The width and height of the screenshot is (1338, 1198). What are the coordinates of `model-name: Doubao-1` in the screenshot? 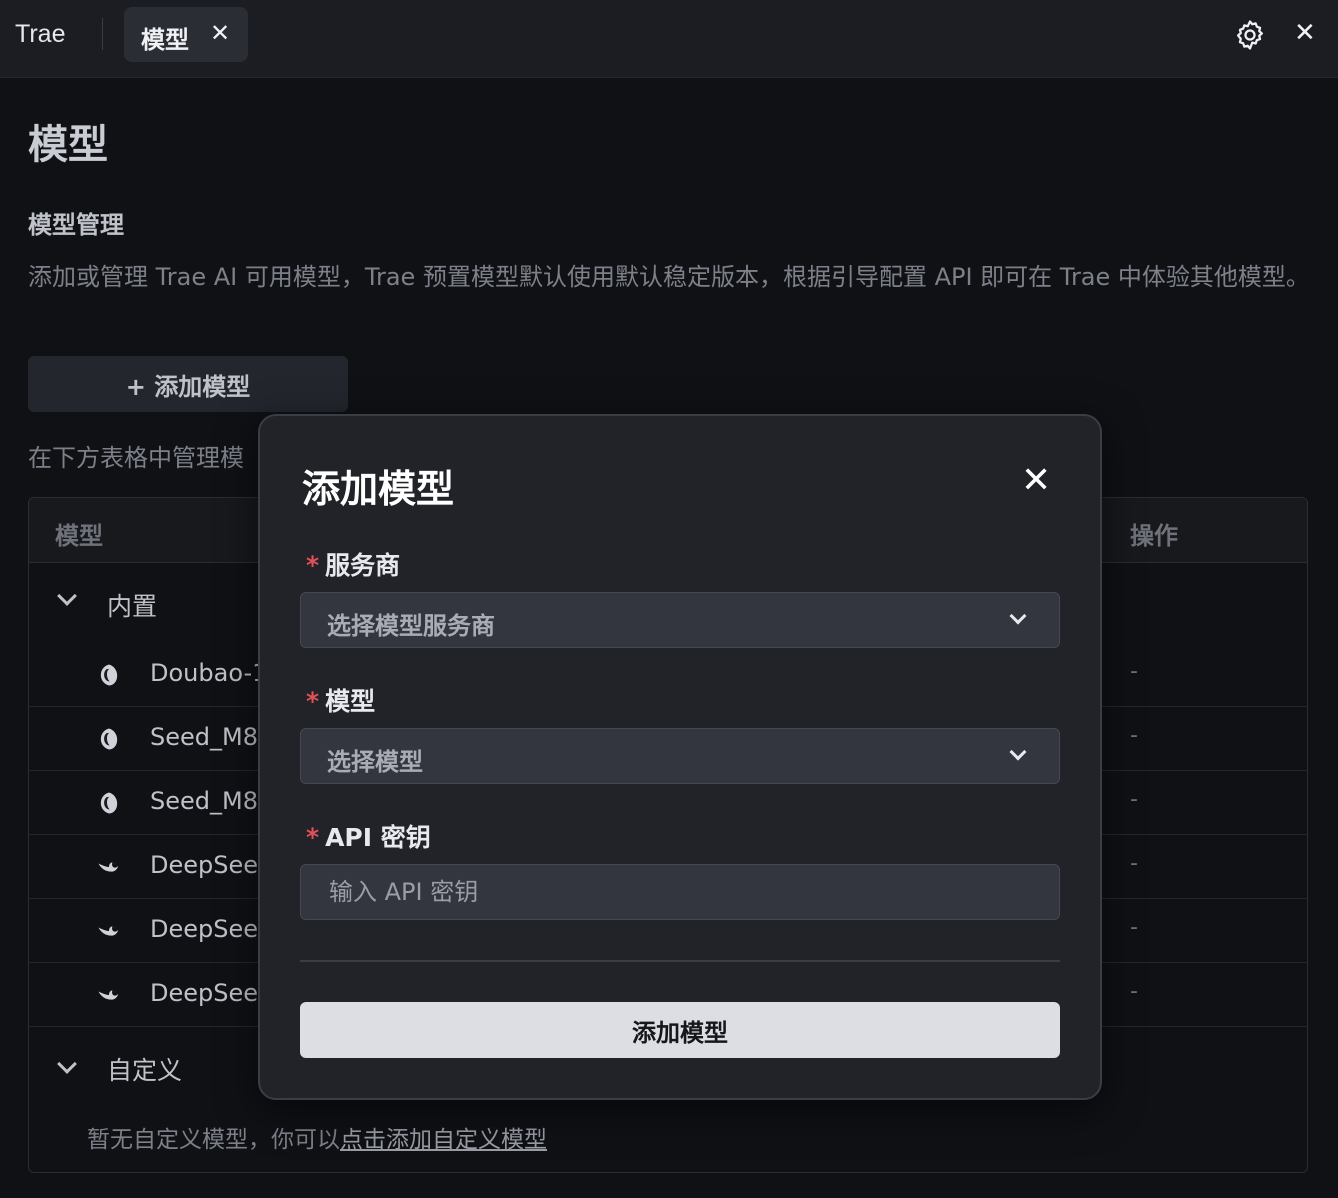 It's located at (209, 673).